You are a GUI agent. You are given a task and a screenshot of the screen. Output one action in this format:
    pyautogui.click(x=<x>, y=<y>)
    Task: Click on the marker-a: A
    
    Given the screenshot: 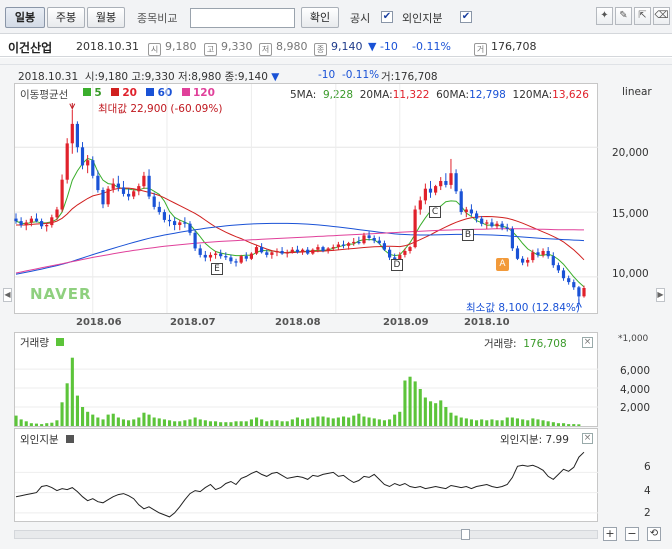 What is the action you would take?
    pyautogui.click(x=502, y=264)
    